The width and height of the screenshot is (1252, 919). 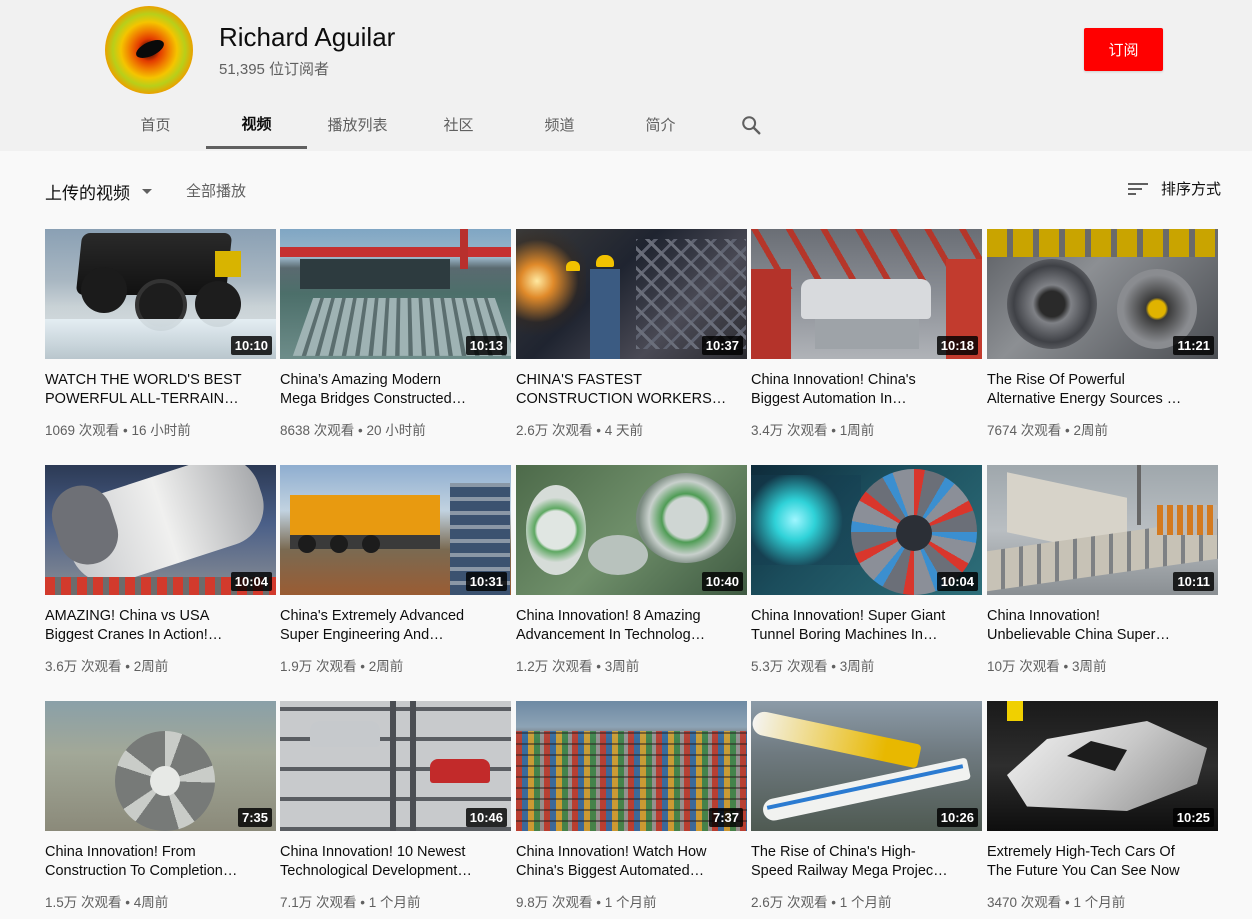 I want to click on channel-name: Richard Aguilar, so click(x=307, y=37).